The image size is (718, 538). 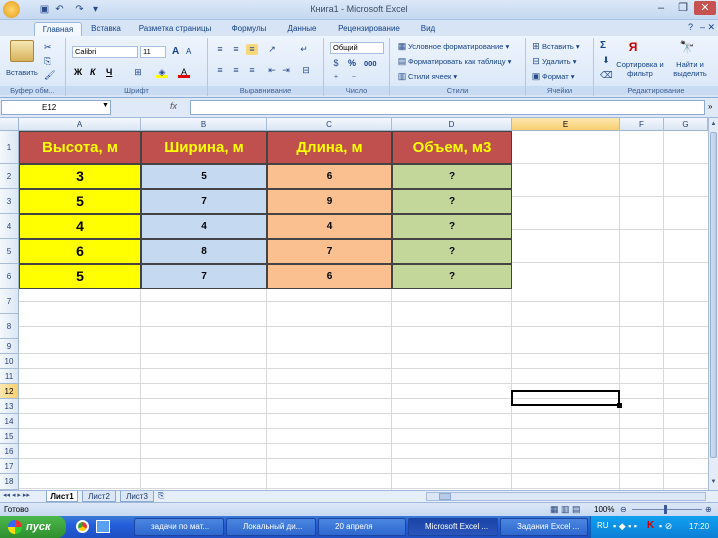 What do you see at coordinates (58, 29) in the screenshot?
I see `tab-home: Главная` at bounding box center [58, 29].